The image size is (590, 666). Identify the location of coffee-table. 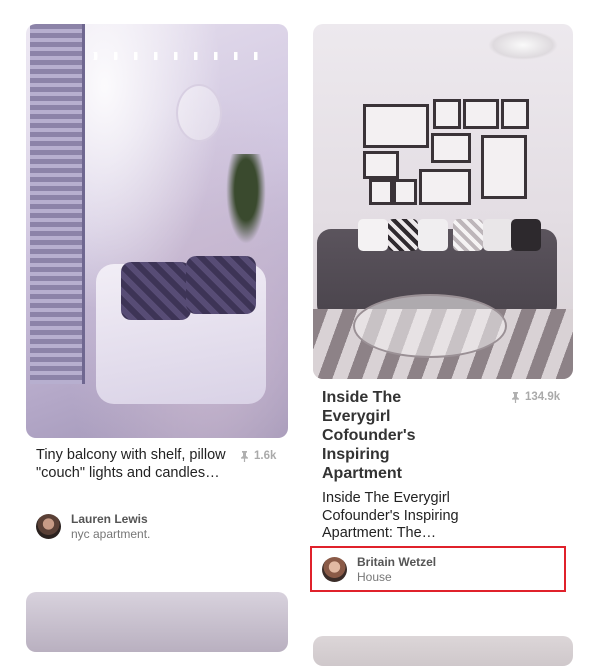
(430, 326).